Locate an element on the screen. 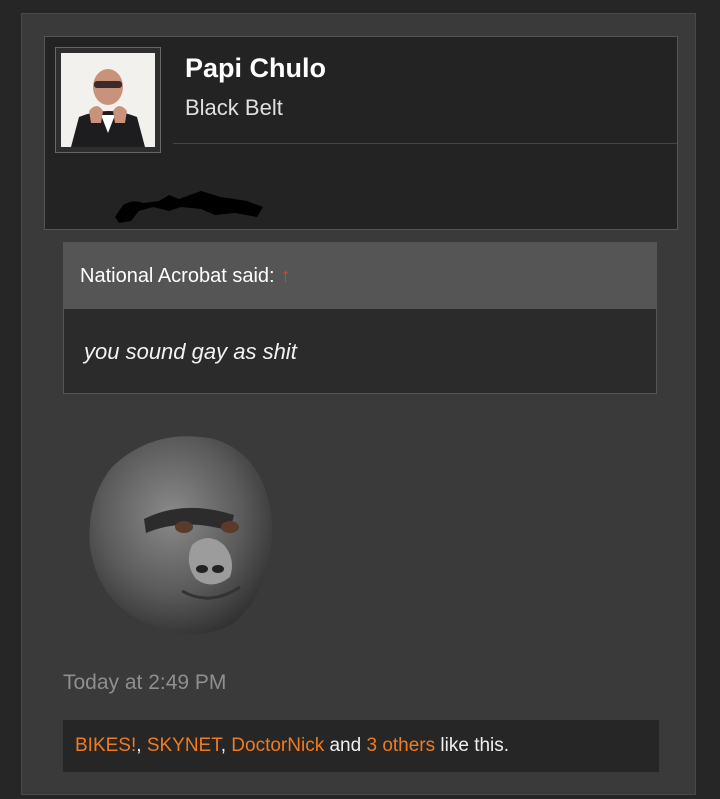 The image size is (720, 799). likes-and-text: and is located at coordinates (345, 745).